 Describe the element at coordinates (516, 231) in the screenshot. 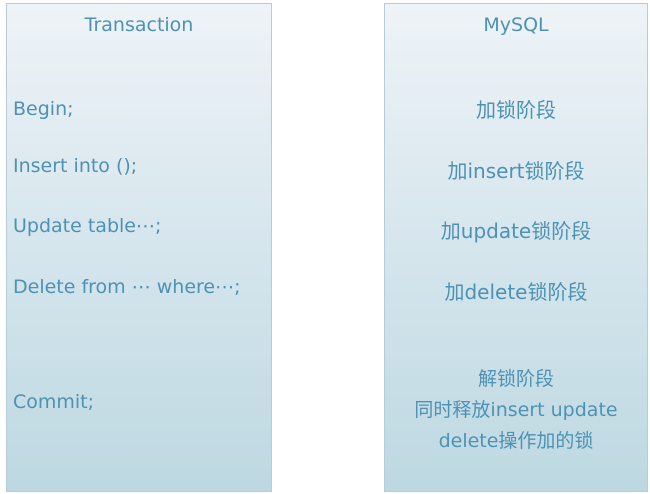

I see `mysql-phase-update-lock: 加update锁阶段` at that location.